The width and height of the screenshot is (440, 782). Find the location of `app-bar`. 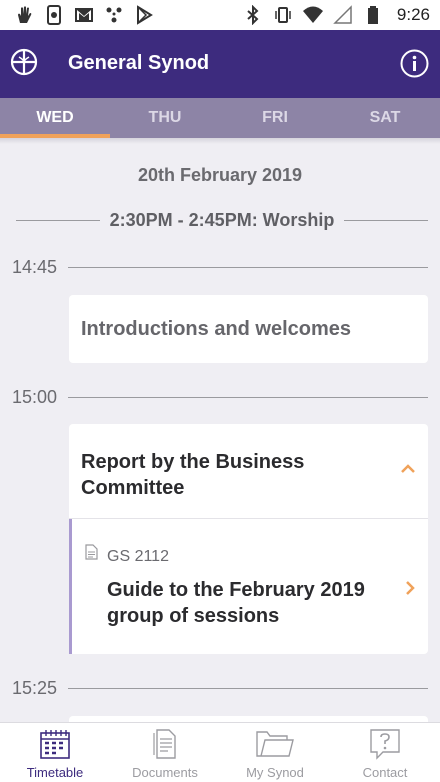

app-bar is located at coordinates (220, 64).